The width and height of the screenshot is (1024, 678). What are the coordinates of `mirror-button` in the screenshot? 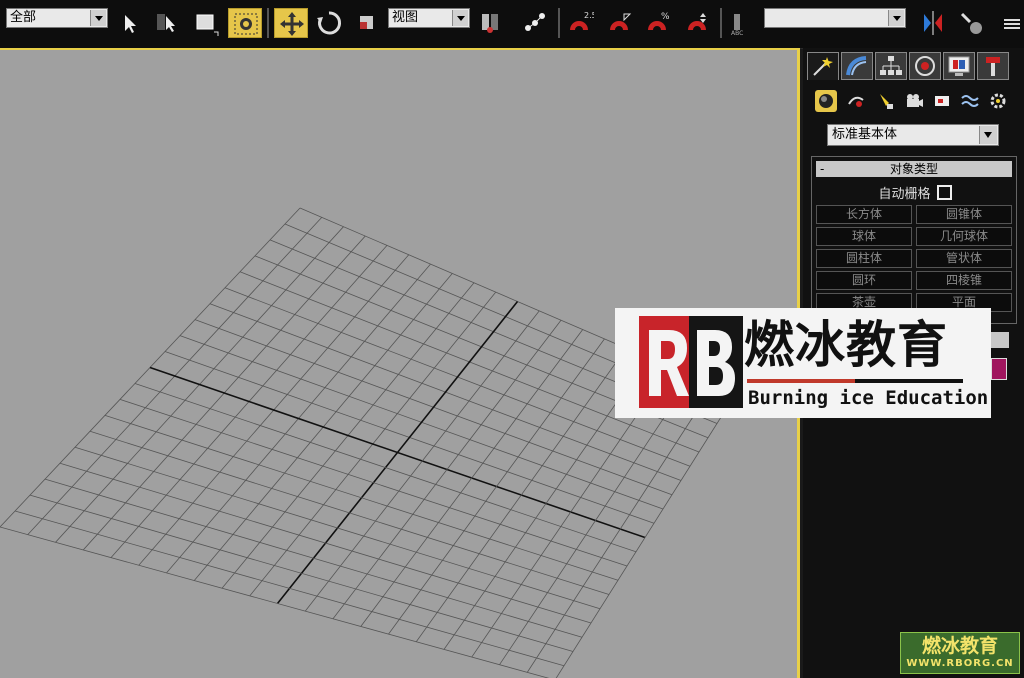 It's located at (933, 23).